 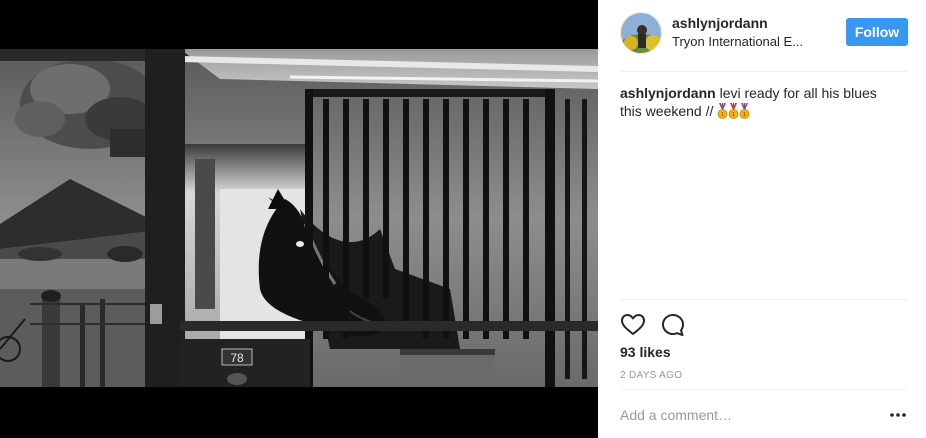 What do you see at coordinates (645, 352) in the screenshot?
I see `likes-count: 93 likes` at bounding box center [645, 352].